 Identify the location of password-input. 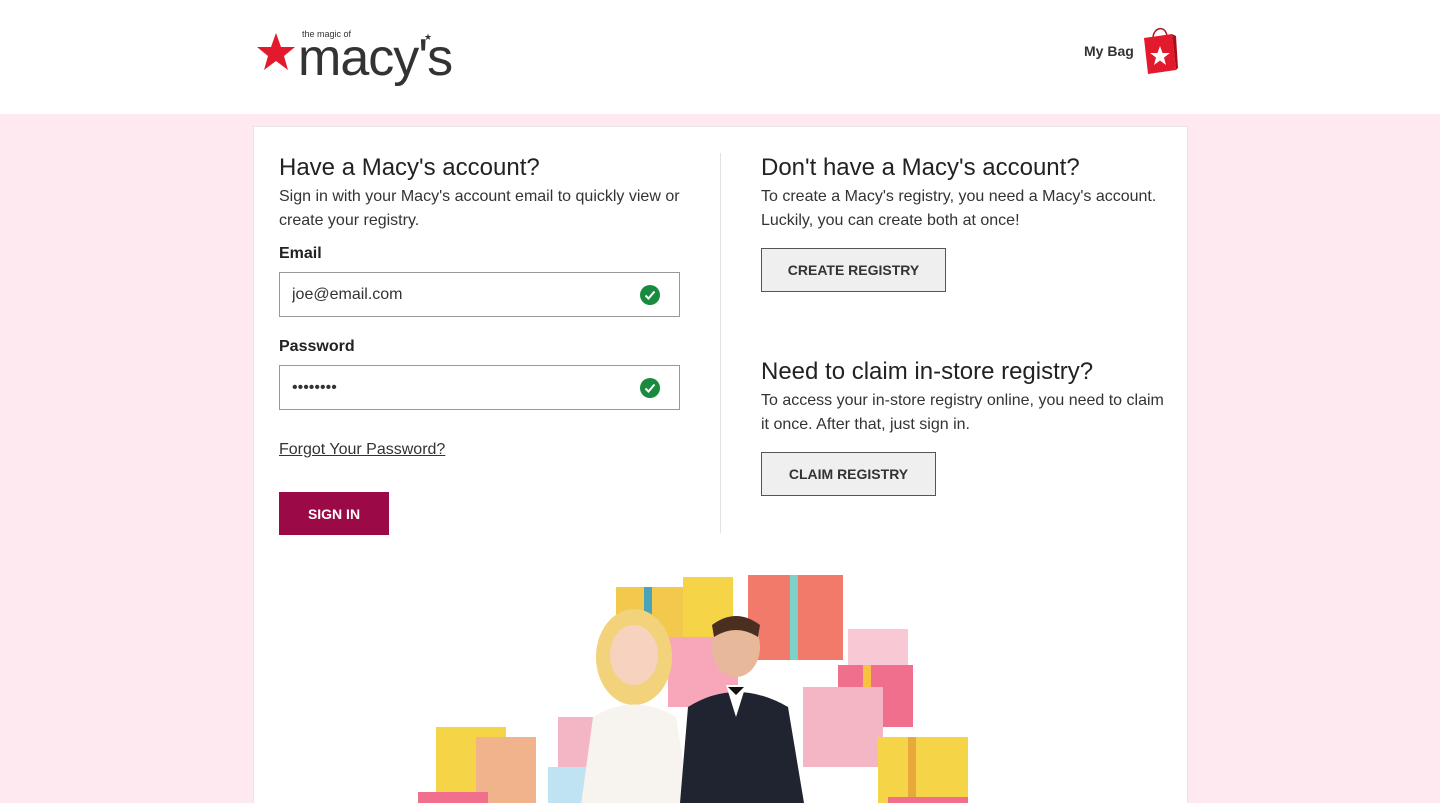
(450, 387).